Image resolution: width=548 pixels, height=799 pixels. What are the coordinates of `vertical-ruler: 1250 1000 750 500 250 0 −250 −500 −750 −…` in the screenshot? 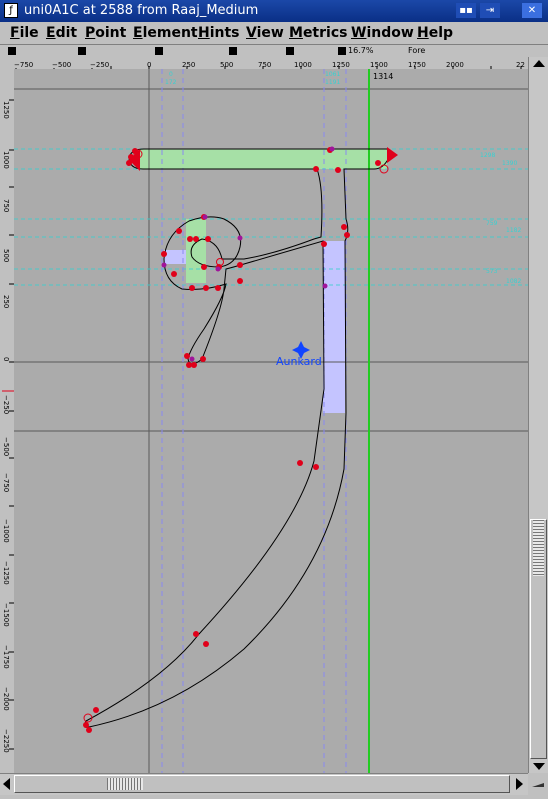 It's located at (7, 421).